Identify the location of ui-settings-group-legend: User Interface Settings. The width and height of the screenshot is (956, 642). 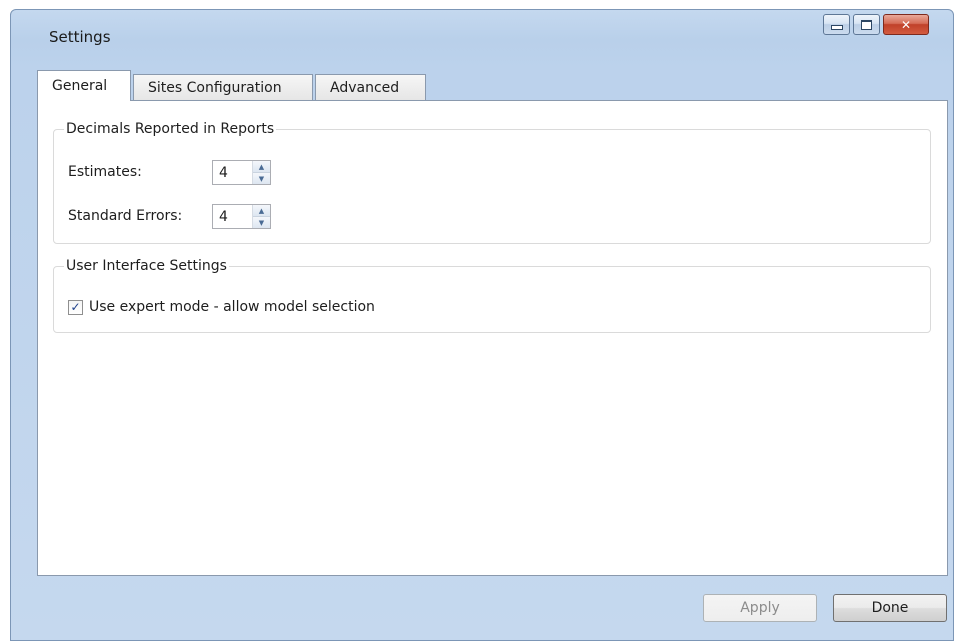
(146, 266).